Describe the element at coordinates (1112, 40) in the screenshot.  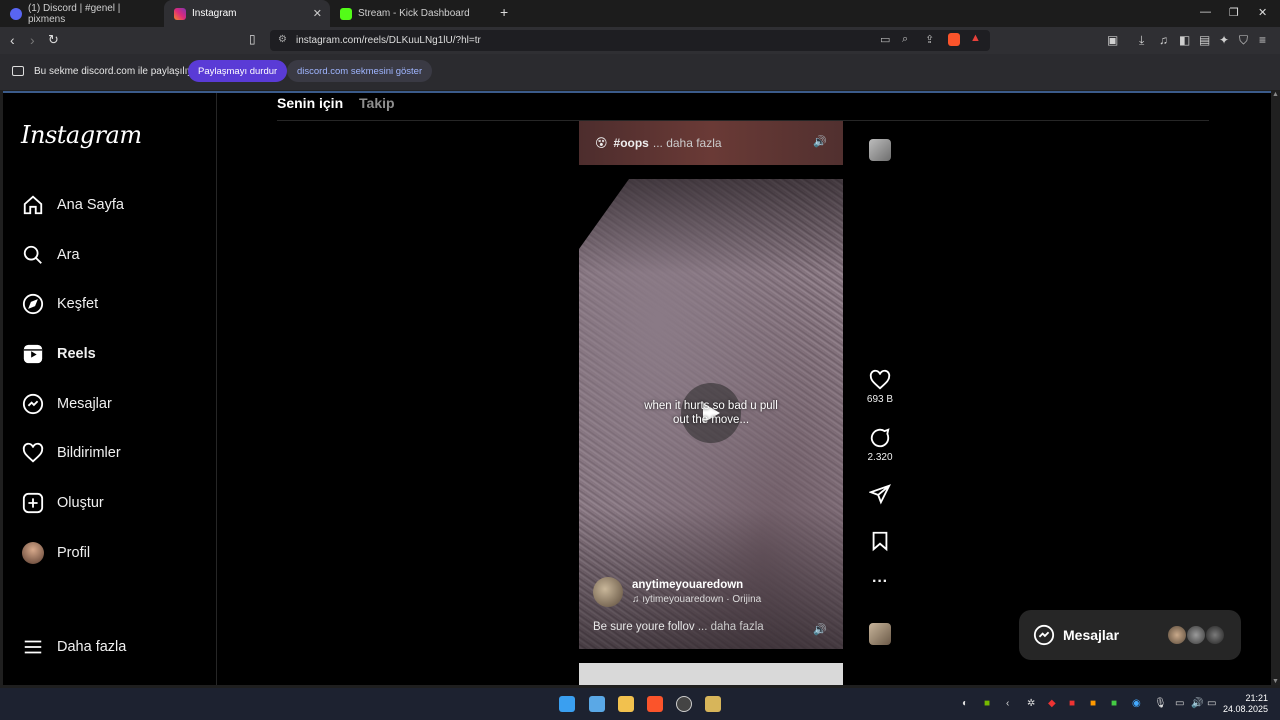
I see `sidepanel-icon: ▣` at that location.